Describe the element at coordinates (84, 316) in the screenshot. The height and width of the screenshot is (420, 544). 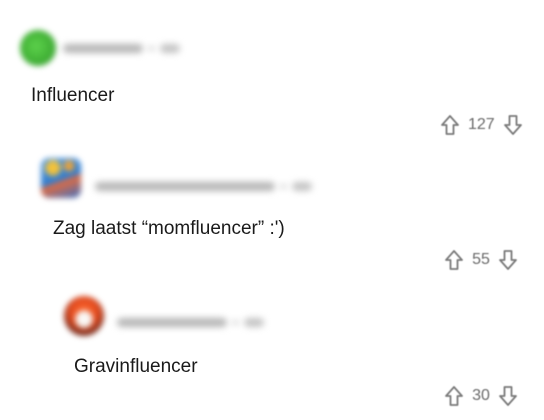
I see `comment-3-avatar` at that location.